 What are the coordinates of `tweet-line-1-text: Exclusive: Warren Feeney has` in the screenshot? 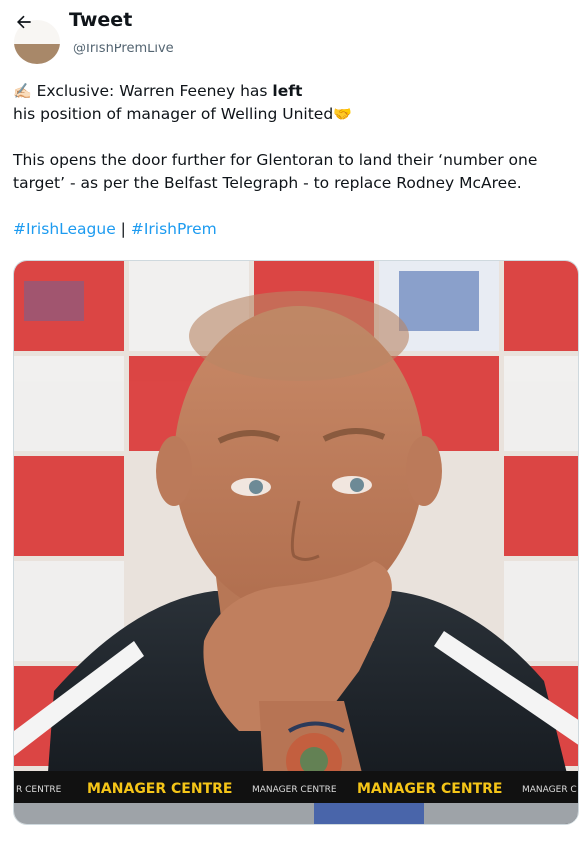 It's located at (154, 91).